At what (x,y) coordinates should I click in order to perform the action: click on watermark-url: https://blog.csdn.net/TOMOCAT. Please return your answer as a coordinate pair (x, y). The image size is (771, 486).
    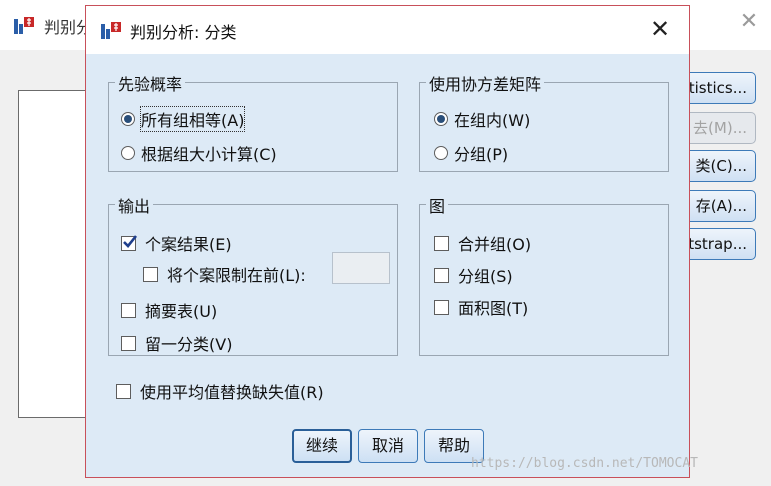
    Looking at the image, I should click on (584, 463).